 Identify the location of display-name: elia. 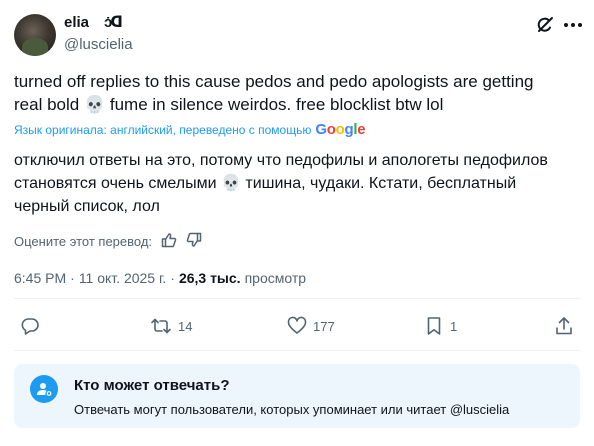
(76, 22).